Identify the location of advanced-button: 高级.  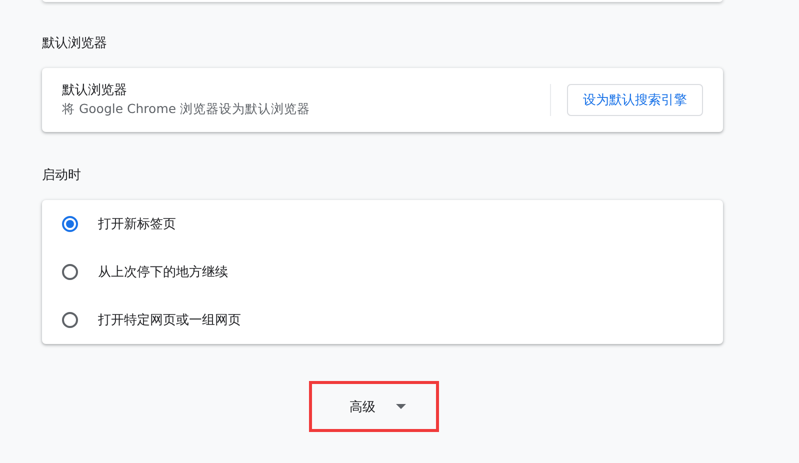
(373, 406).